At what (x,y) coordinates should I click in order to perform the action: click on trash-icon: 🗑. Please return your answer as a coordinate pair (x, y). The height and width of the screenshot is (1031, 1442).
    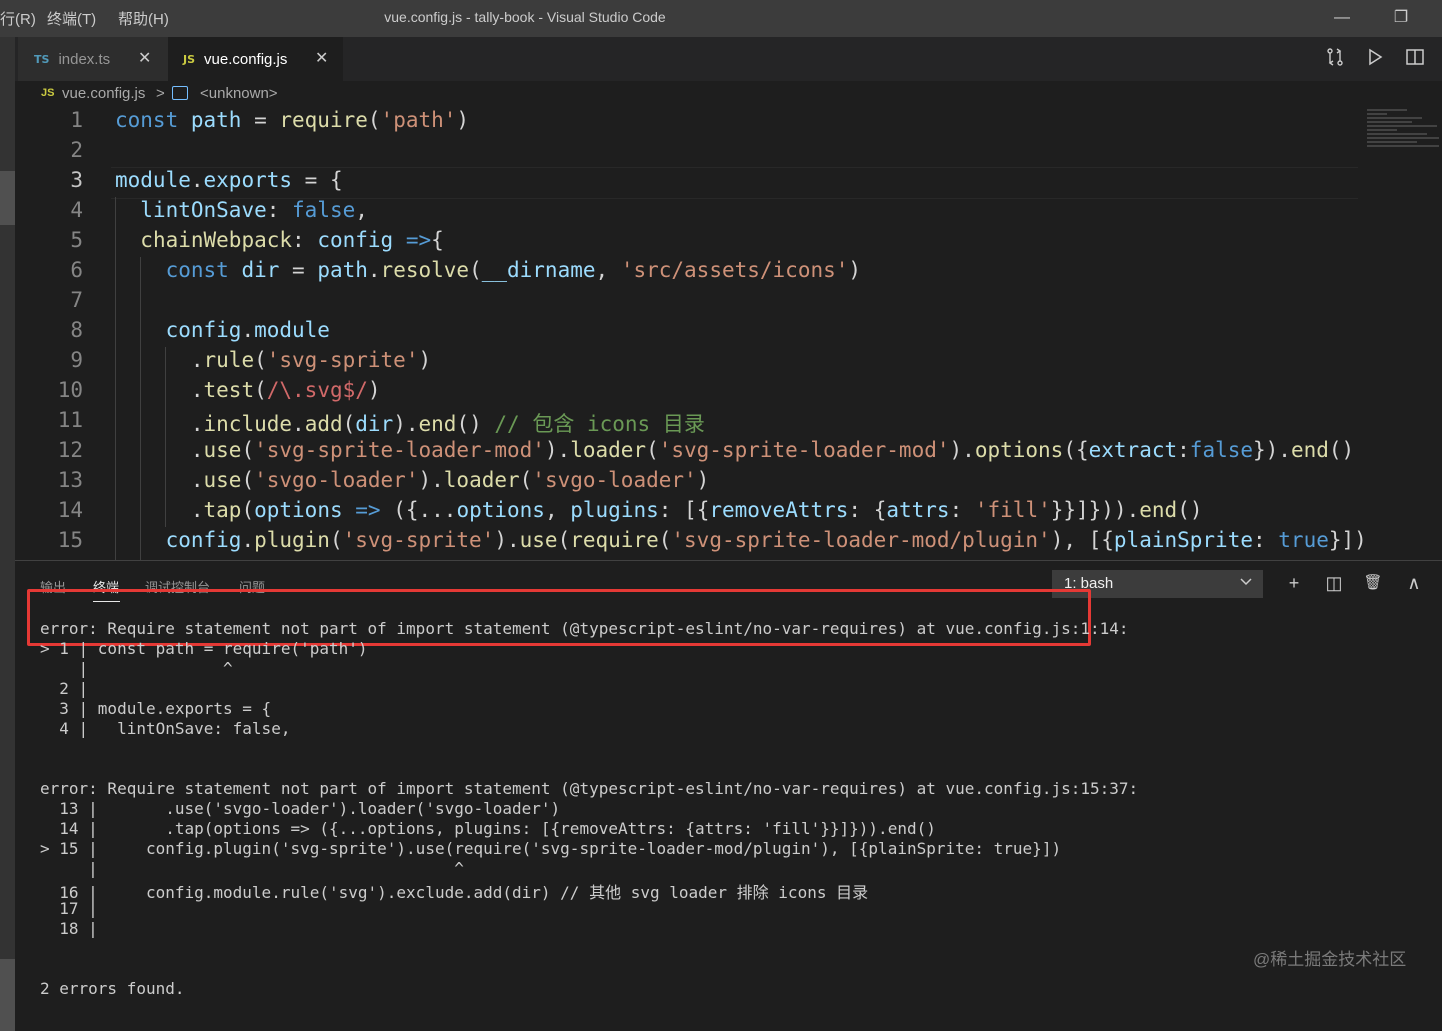
    Looking at the image, I should click on (1373, 583).